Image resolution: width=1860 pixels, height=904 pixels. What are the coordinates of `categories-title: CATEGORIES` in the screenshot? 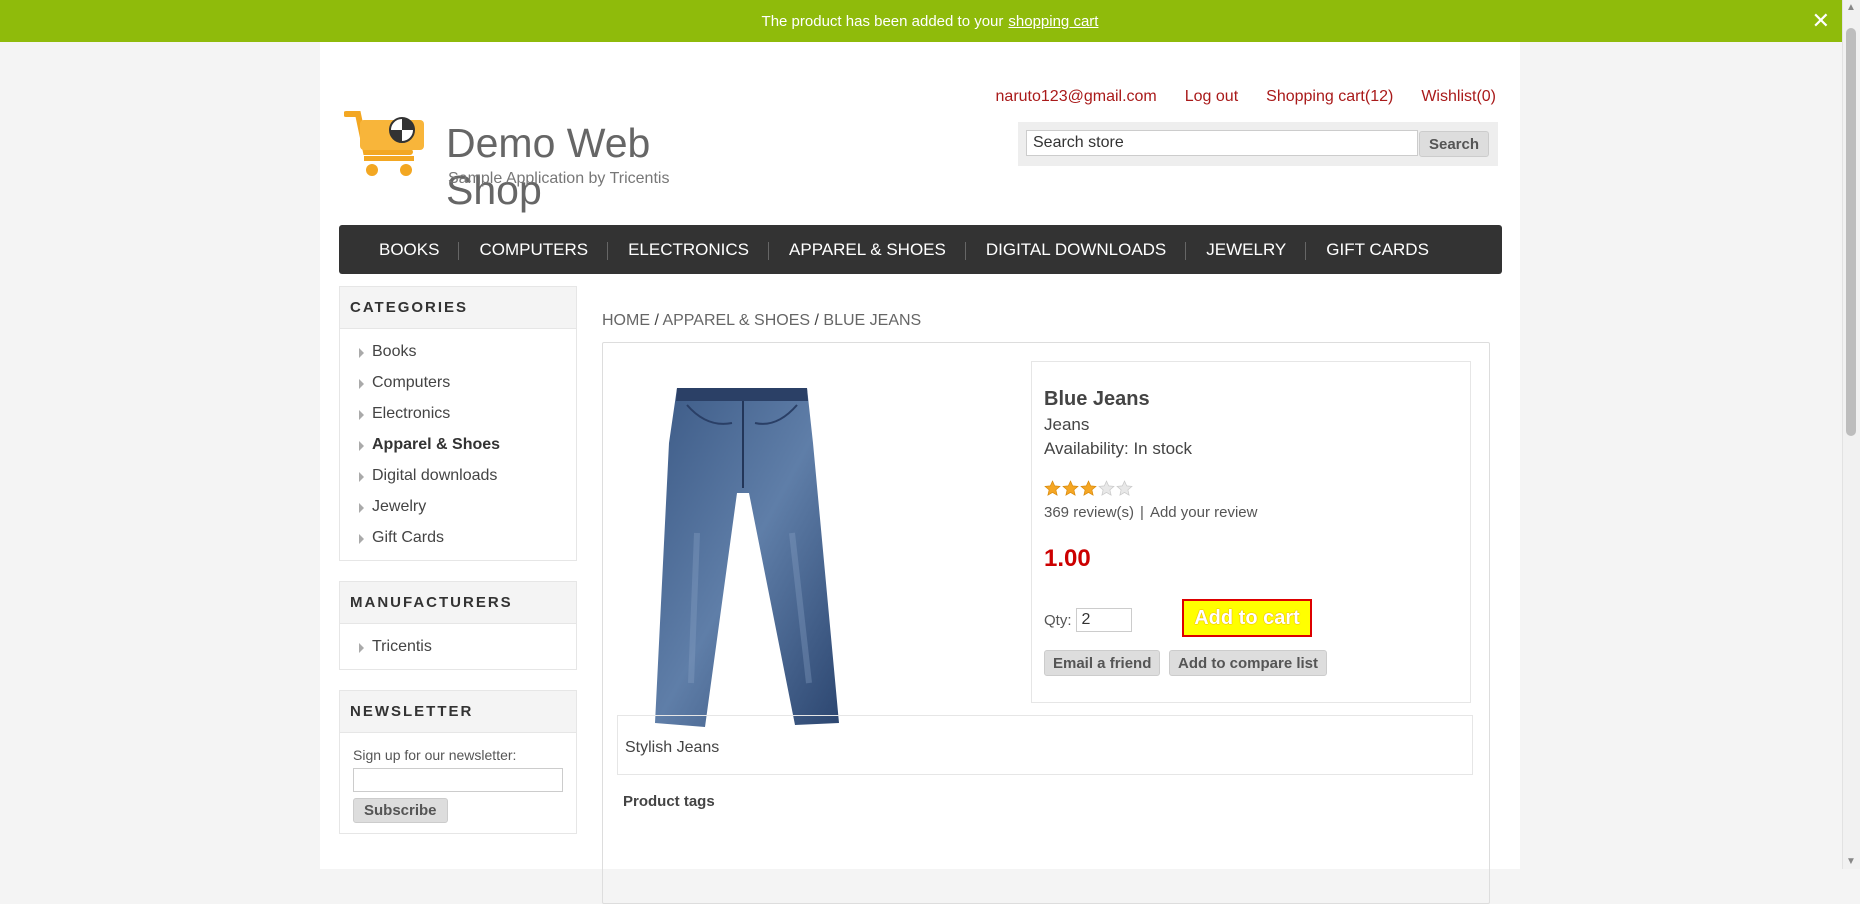 It's located at (458, 308).